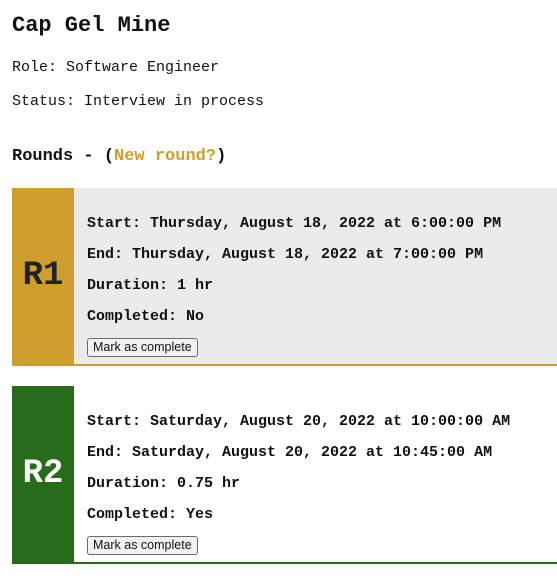  Describe the element at coordinates (43, 276) in the screenshot. I see `round-badge: R1` at that location.